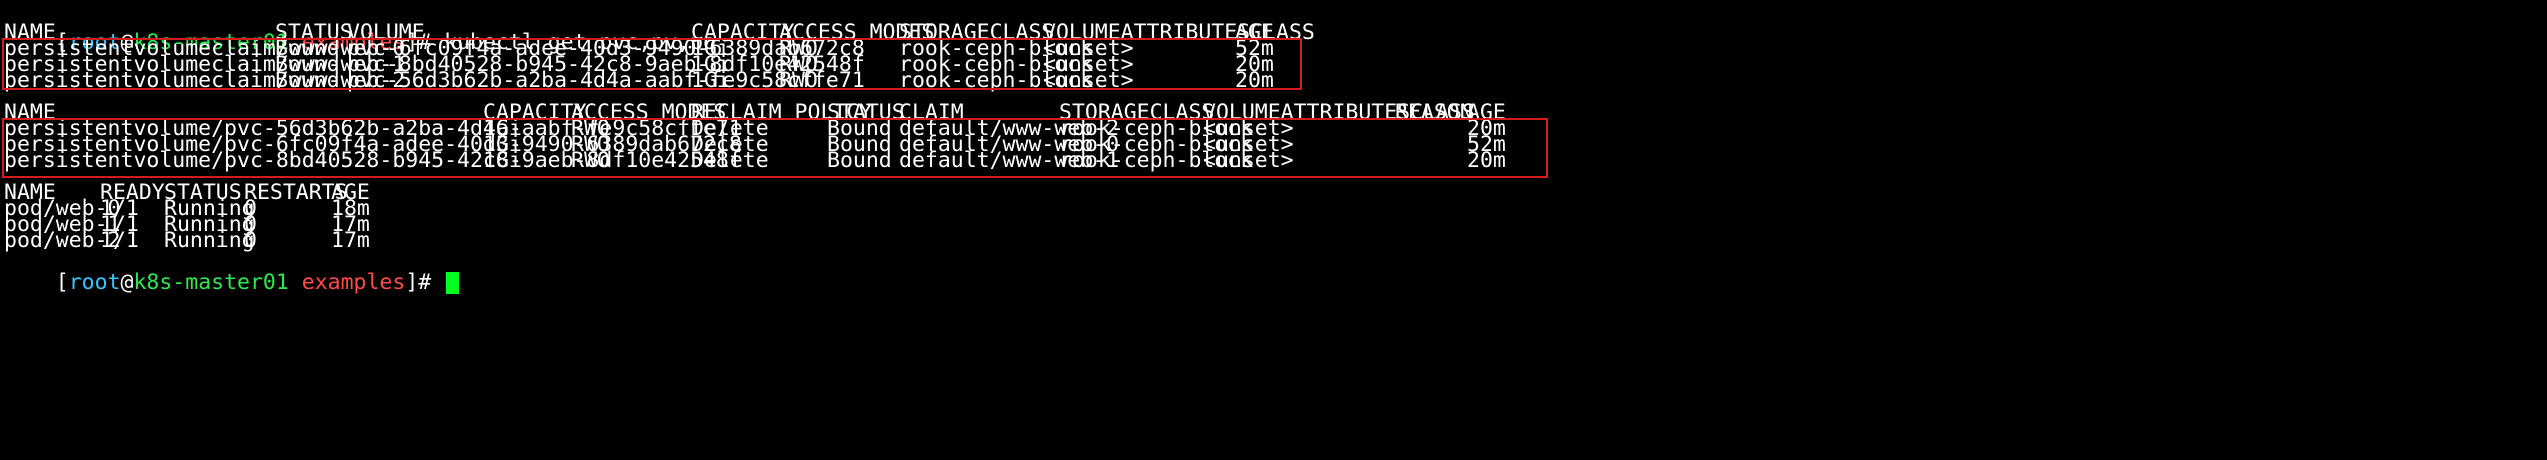 The image size is (2547, 460). What do you see at coordinates (211, 282) in the screenshot?
I see `prompt-host: k8s-master01` at bounding box center [211, 282].